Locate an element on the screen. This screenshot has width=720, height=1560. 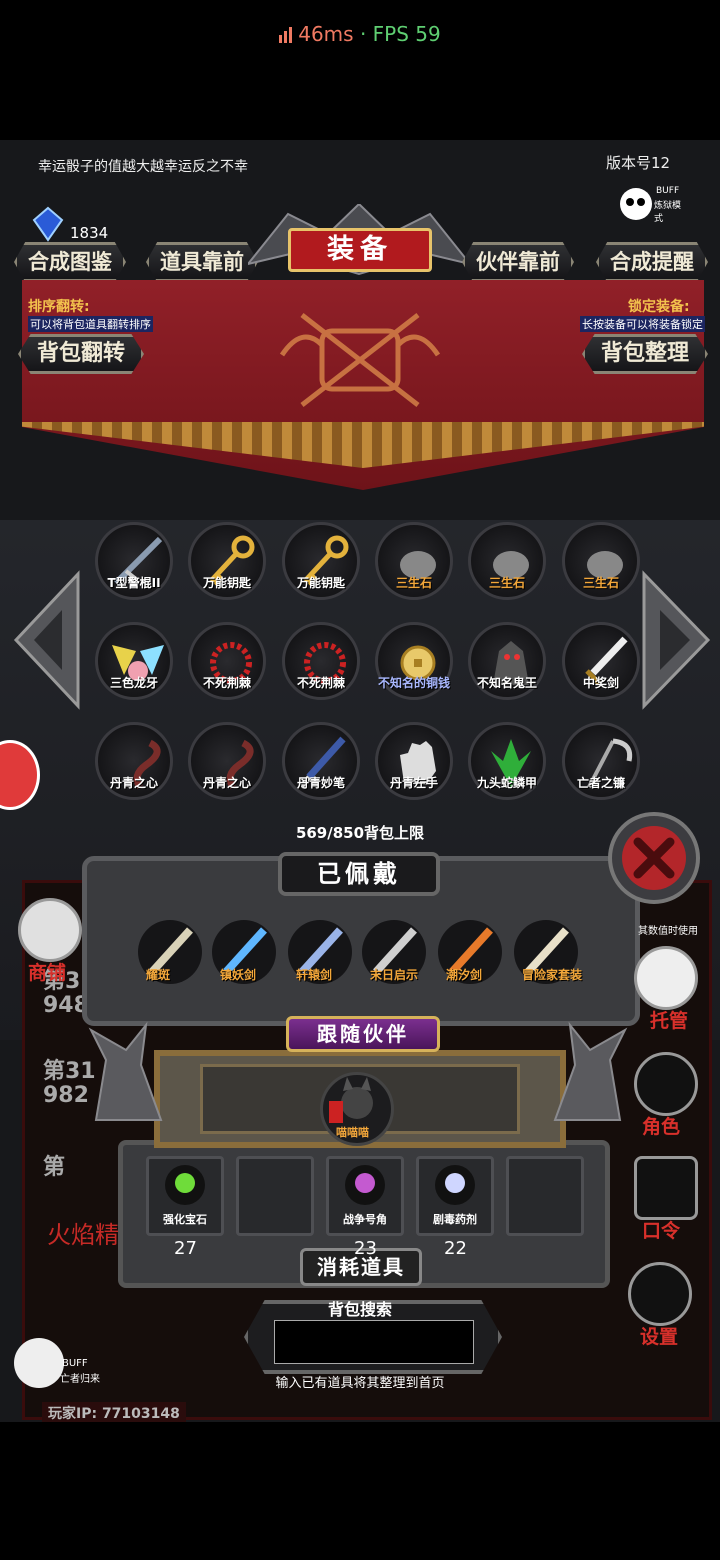
gargoyle-left-icon is located at coordinates (125, 1071).